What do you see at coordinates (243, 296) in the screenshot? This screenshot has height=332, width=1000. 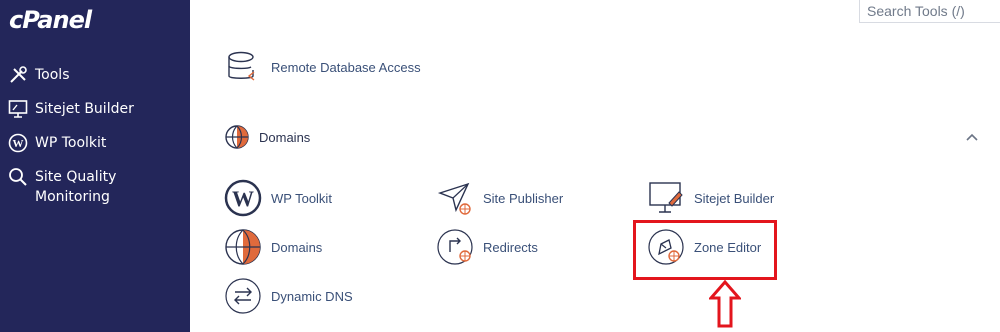 I see `dynamic-dns-icon` at bounding box center [243, 296].